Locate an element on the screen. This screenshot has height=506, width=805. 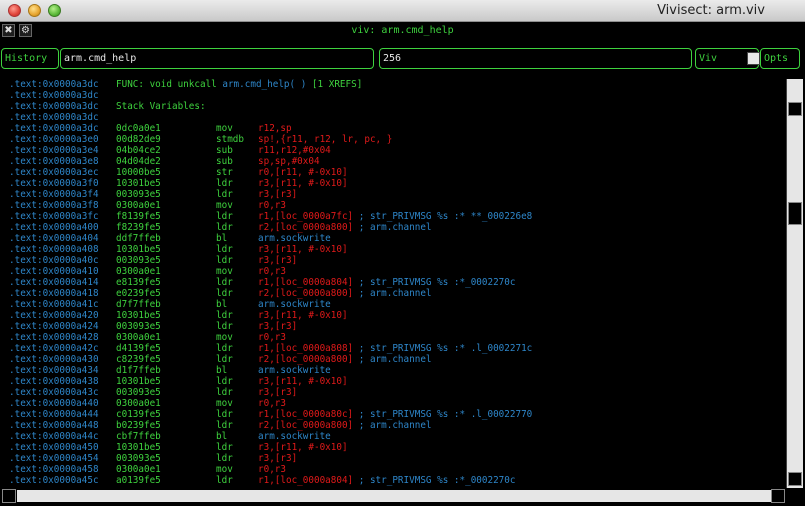
address: .text:0x0000a408 is located at coordinates (54, 249).